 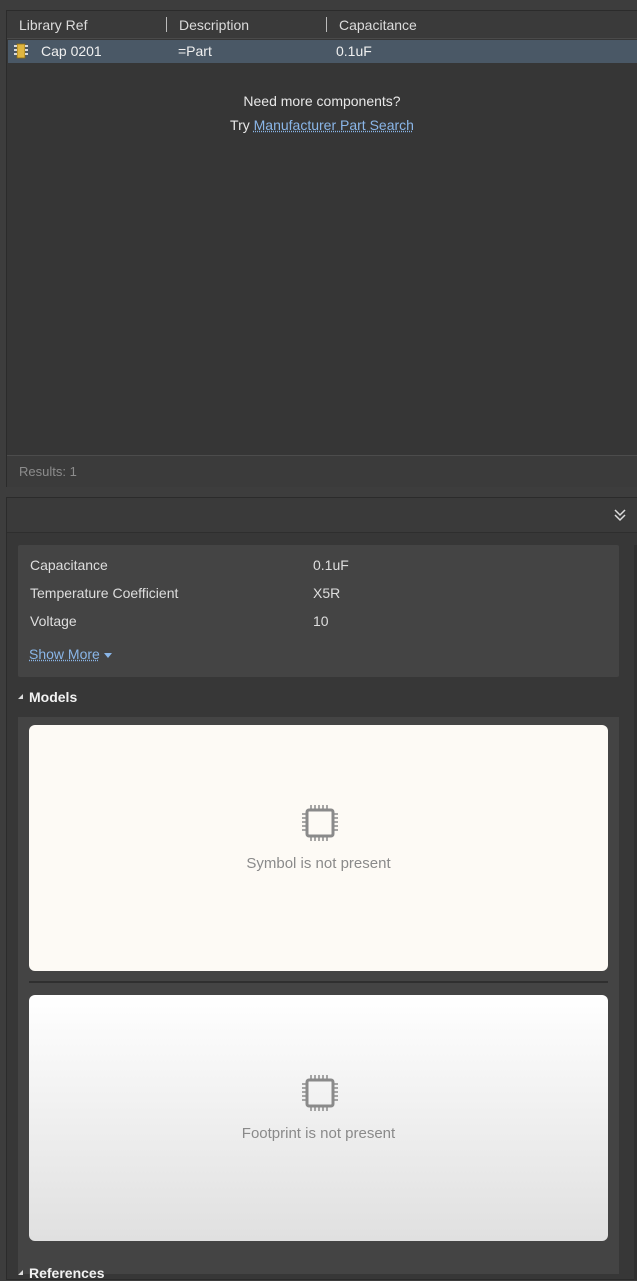 I want to click on models-title: Models, so click(x=53, y=697).